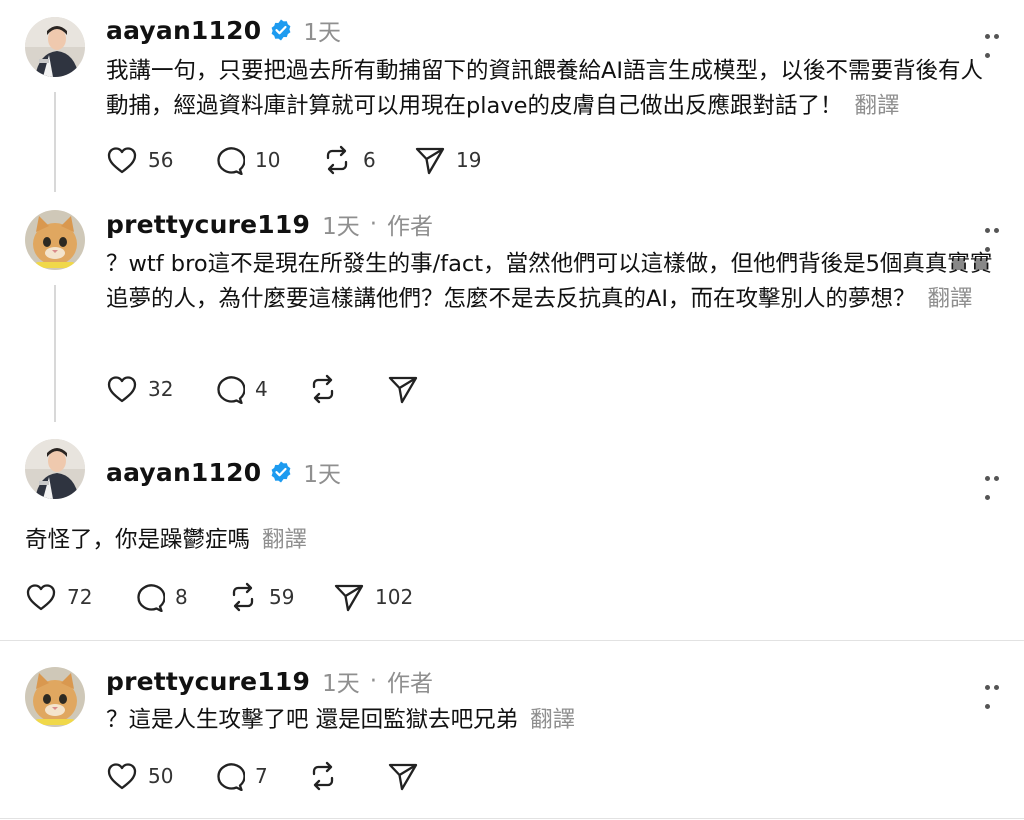 The height and width of the screenshot is (820, 1024). What do you see at coordinates (312, 720) in the screenshot?
I see `post-text: ？這是人生攻擊了吧 還是回監獄去吧兄弟` at bounding box center [312, 720].